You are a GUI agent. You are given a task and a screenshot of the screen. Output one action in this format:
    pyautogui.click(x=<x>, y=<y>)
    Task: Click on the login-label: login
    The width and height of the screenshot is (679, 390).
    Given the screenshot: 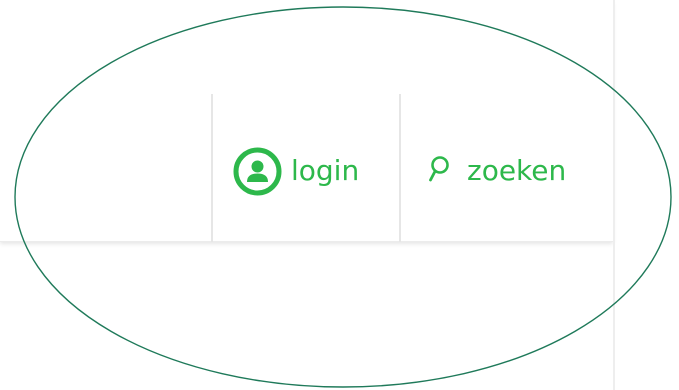 What is the action you would take?
    pyautogui.click(x=325, y=170)
    